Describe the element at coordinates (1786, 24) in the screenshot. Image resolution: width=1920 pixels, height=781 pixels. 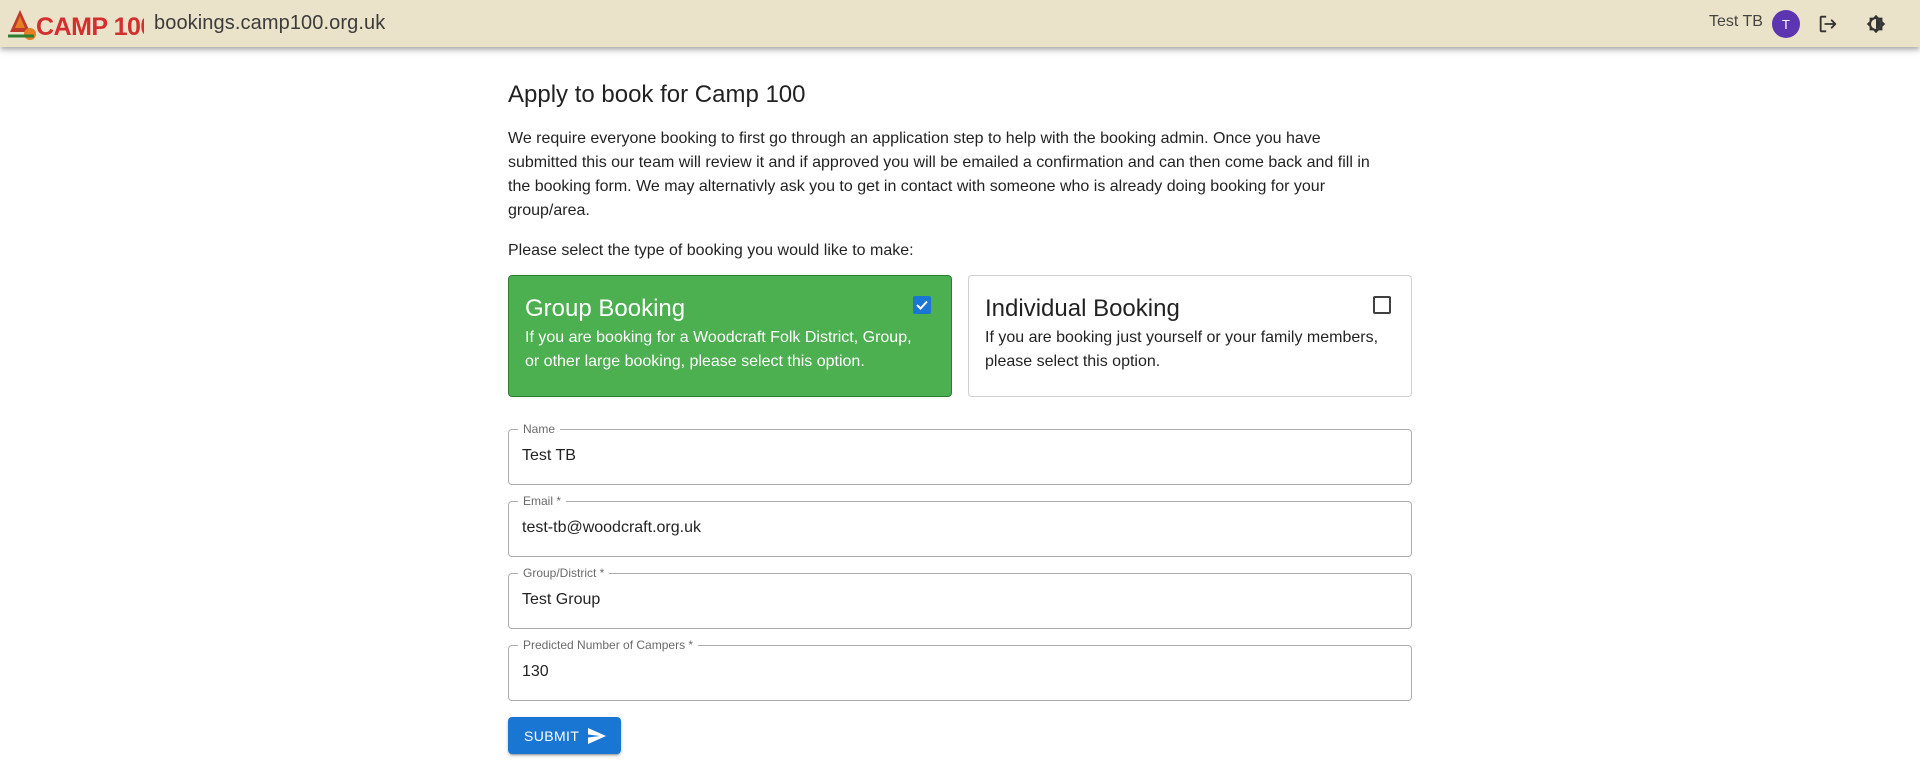
I see `user-avatar: T` at that location.